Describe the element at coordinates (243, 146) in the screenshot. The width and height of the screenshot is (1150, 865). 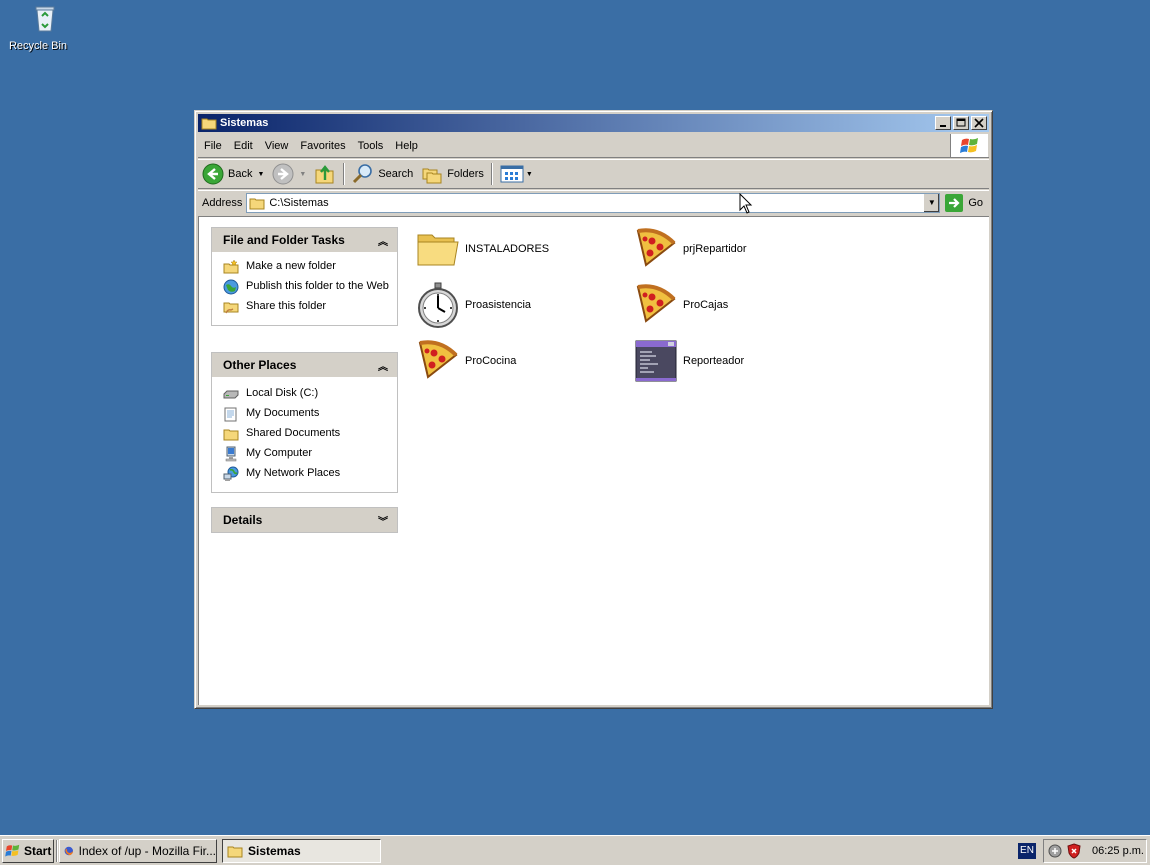
I see `menu-edit: Edit` at that location.